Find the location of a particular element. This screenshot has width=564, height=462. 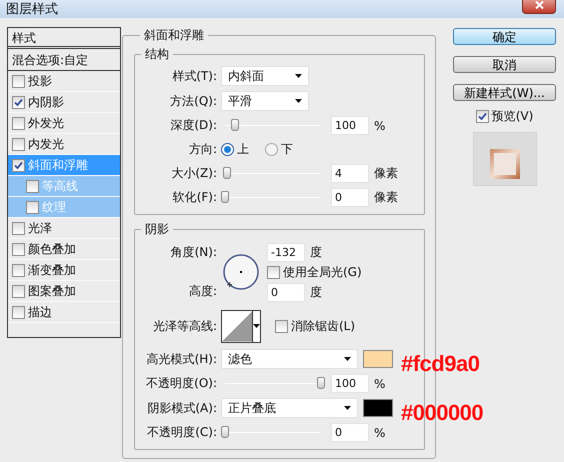

field-label: 软化(F): is located at coordinates (195, 197).